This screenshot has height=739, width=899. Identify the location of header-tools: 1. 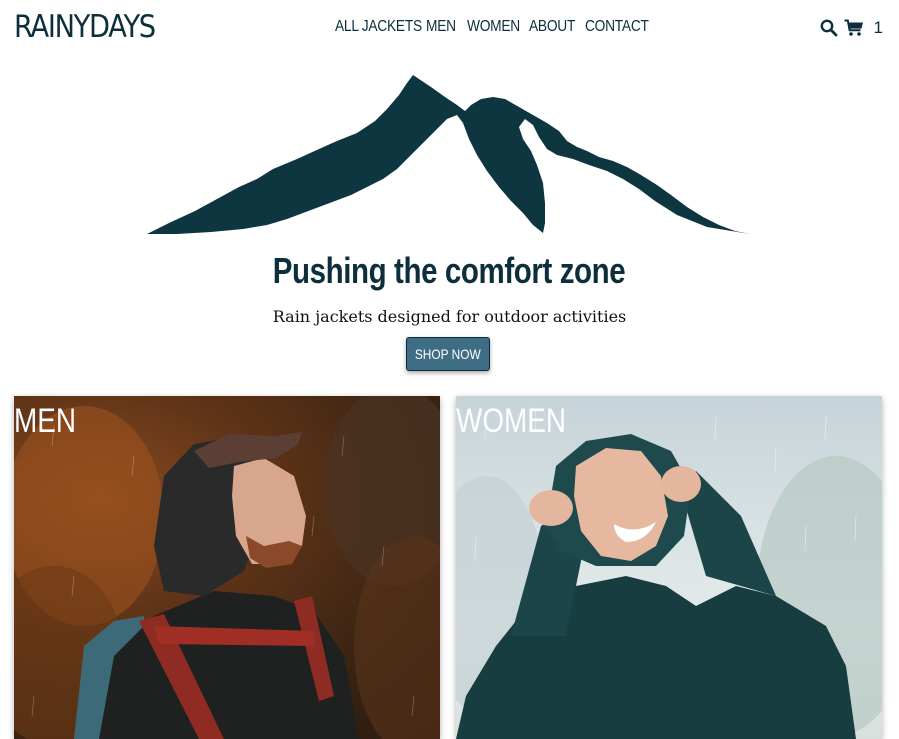
(851, 28).